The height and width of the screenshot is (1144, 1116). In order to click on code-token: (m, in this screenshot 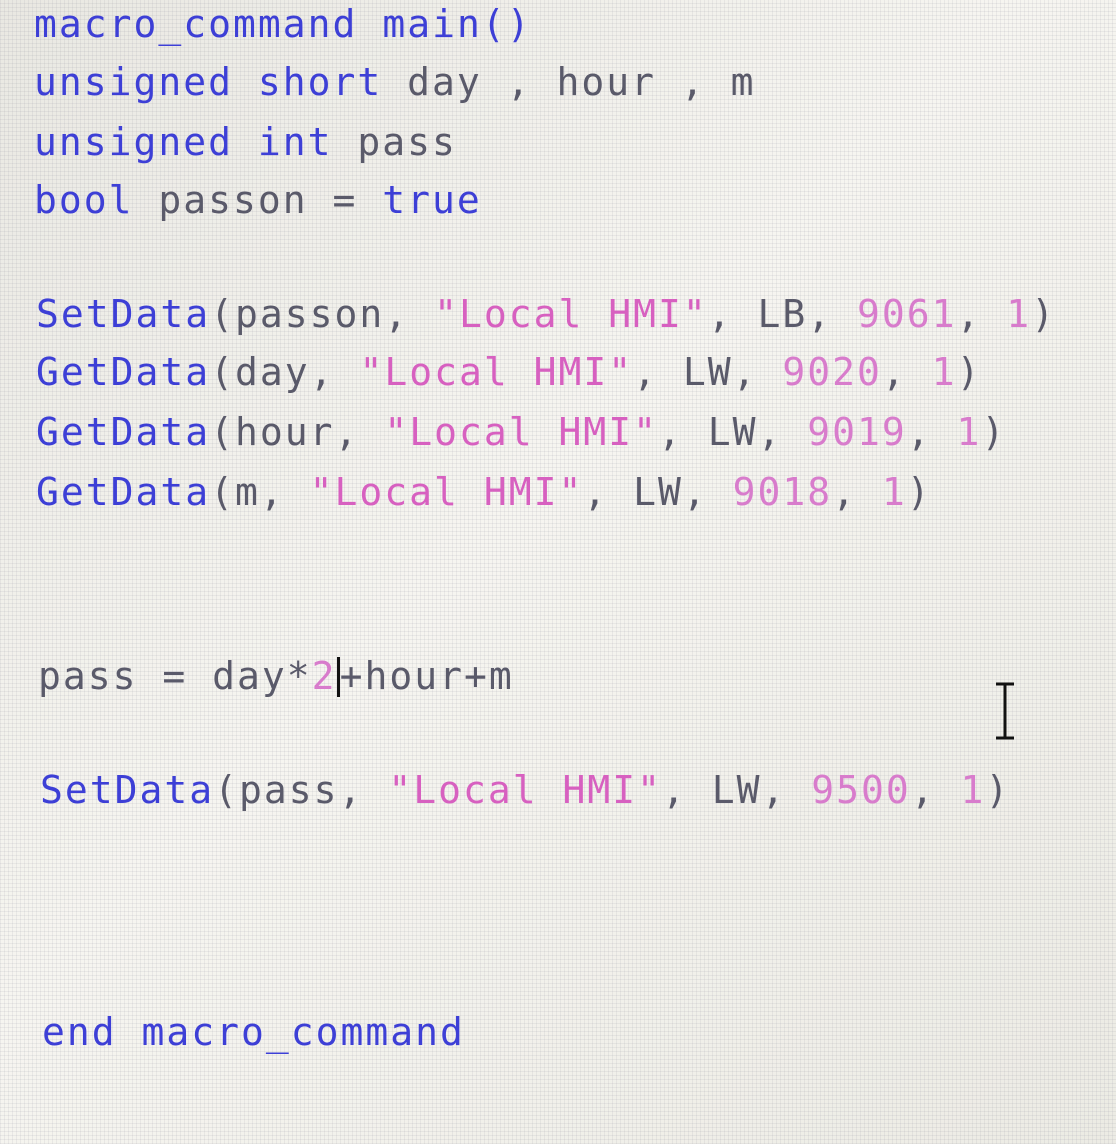, I will do `click(260, 492)`.